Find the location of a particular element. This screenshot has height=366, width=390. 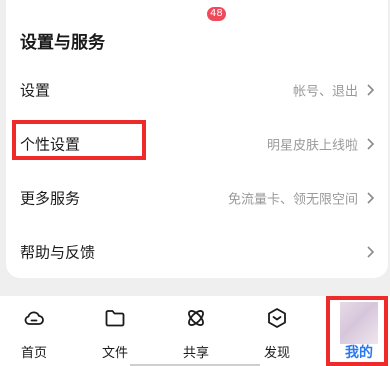

share-atom-icon is located at coordinates (196, 318).